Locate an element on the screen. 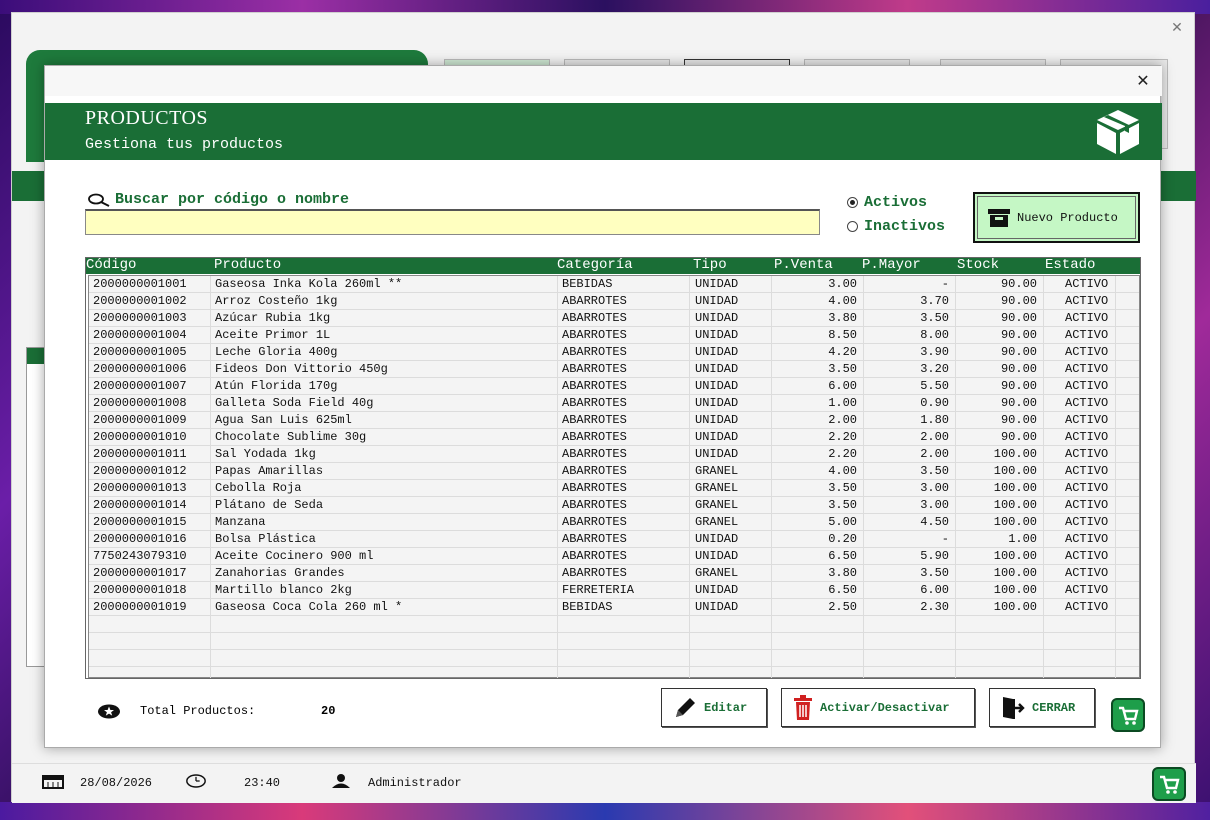 This screenshot has height=820, width=1210. main-window-close-button: ✕ is located at coordinates (1177, 28).